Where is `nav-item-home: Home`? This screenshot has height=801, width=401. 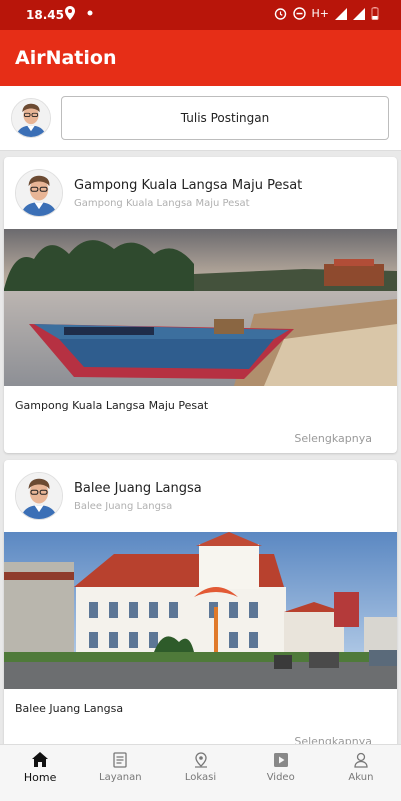 nav-item-home: Home is located at coordinates (40, 773).